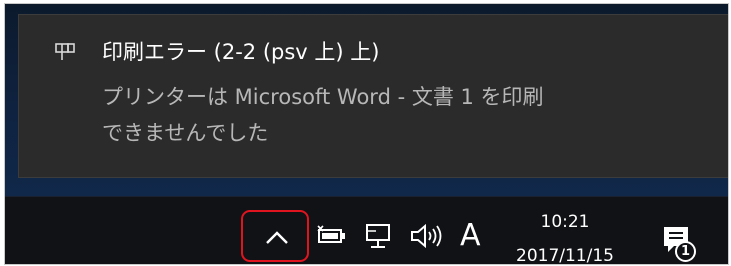 The image size is (731, 266). I want to click on ime-indicator: A, so click(470, 236).